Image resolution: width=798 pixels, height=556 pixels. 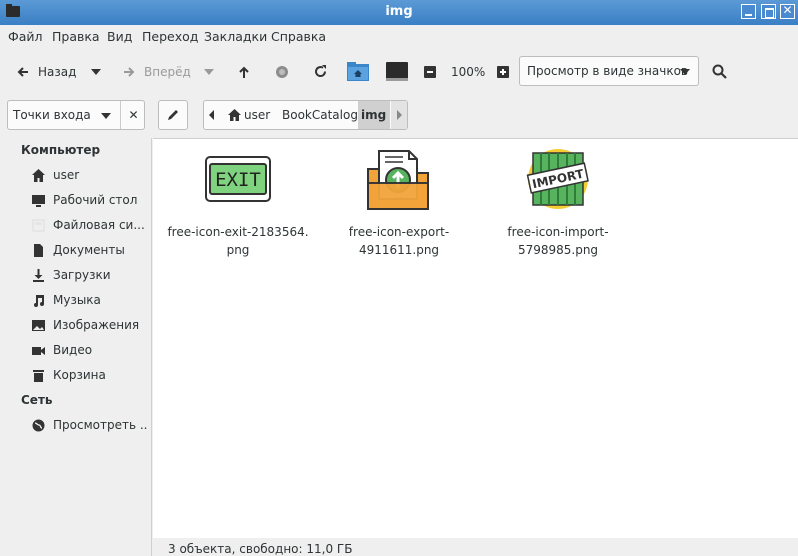 I want to click on arrow-right-icon, so click(x=129, y=72).